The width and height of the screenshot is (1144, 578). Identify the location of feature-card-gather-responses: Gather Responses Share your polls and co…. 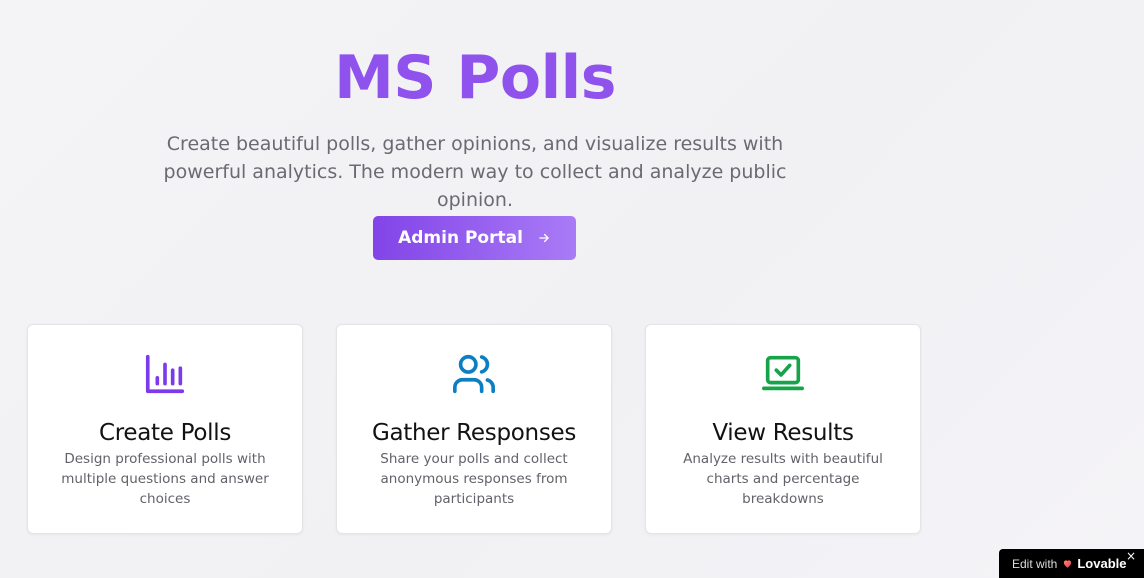
(474, 429).